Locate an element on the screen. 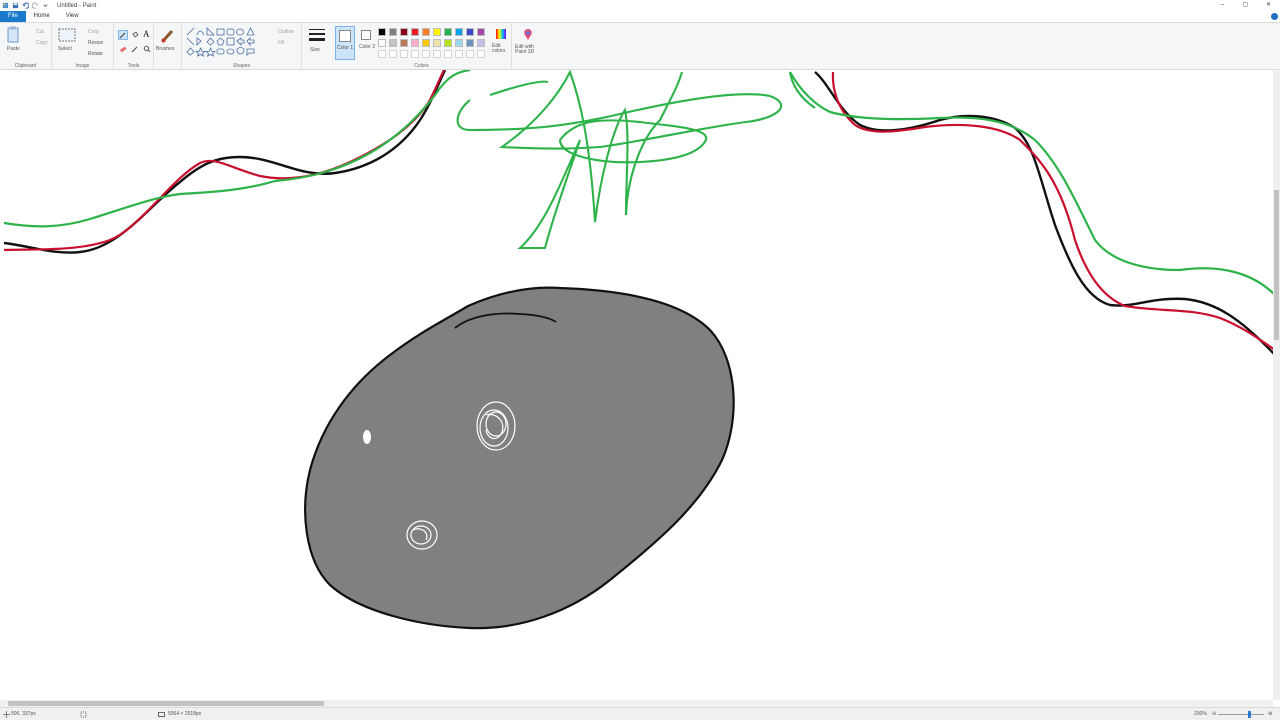 The height and width of the screenshot is (720, 1280). text-tool-icon: A is located at coordinates (146, 34).